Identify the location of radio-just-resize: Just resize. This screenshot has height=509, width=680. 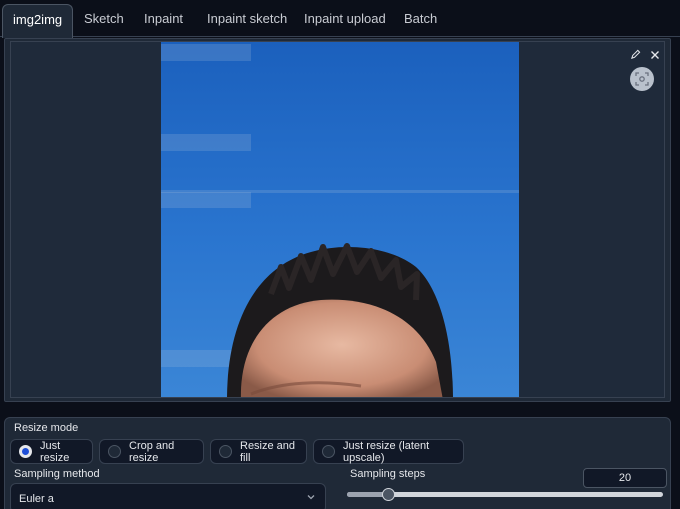
(51, 451).